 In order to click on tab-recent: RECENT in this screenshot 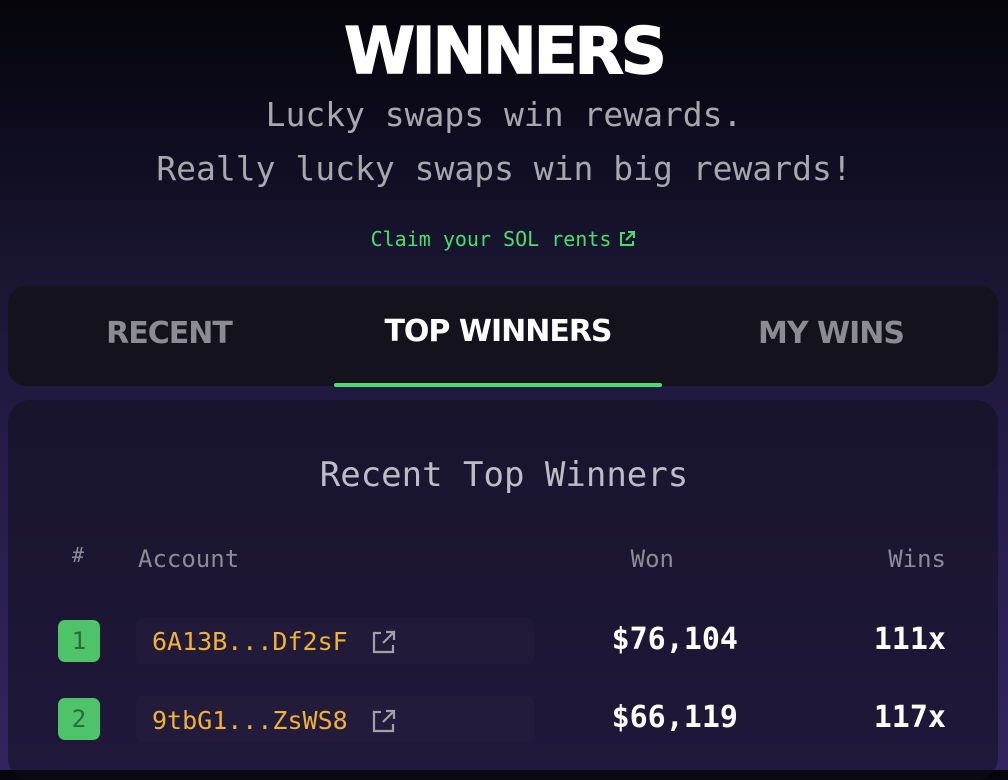, I will do `click(169, 336)`.